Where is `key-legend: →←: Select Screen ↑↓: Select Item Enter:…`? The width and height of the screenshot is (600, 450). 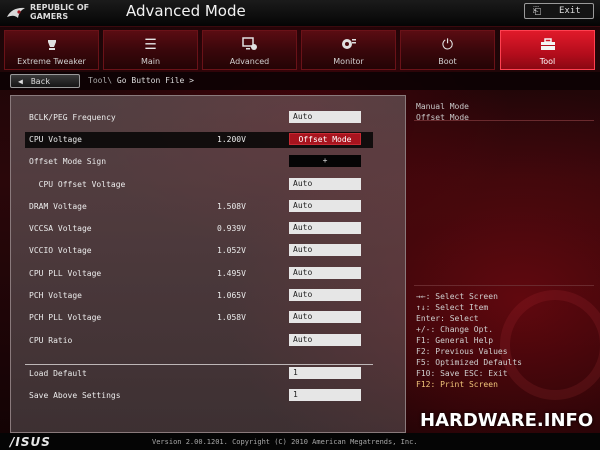
key-legend: →←: Select Screen ↑↓: Select Item Enter:… is located at coordinates (469, 340).